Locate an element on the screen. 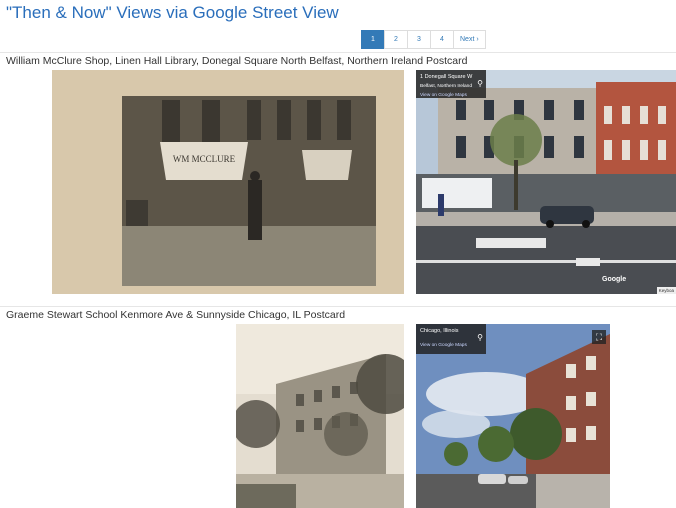  google-logo: Google is located at coordinates (614, 279).